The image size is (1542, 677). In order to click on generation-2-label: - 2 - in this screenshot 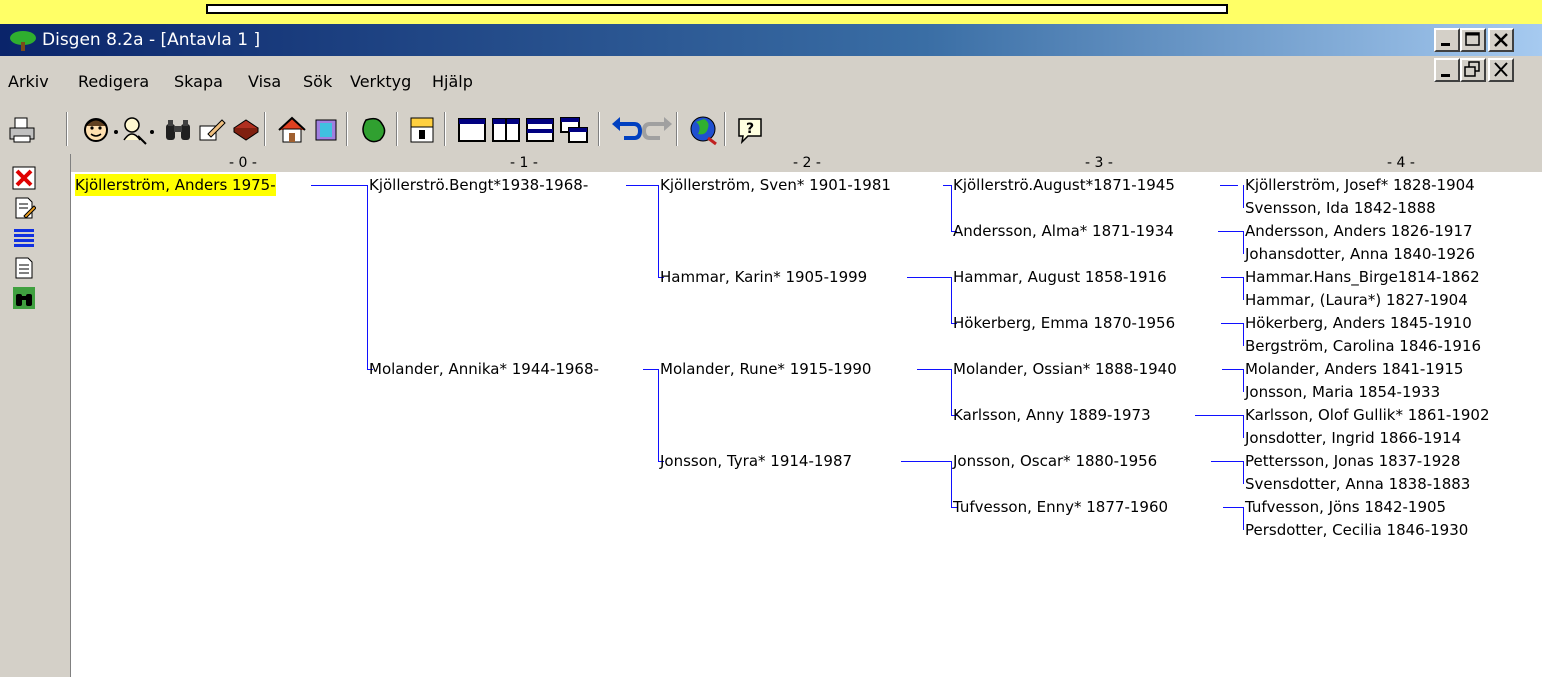, I will do `click(807, 163)`.